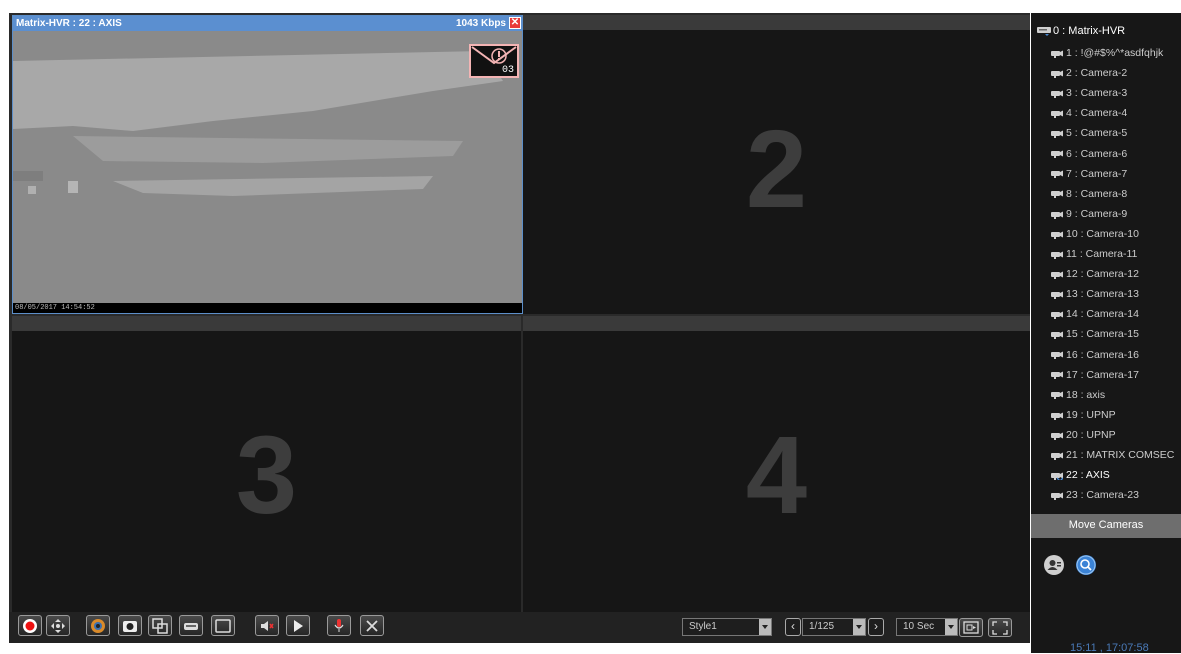 The height and width of the screenshot is (654, 1181). Describe the element at coordinates (1102, 274) in the screenshot. I see `camera-list-item-label: 12 : Camera-12` at that location.